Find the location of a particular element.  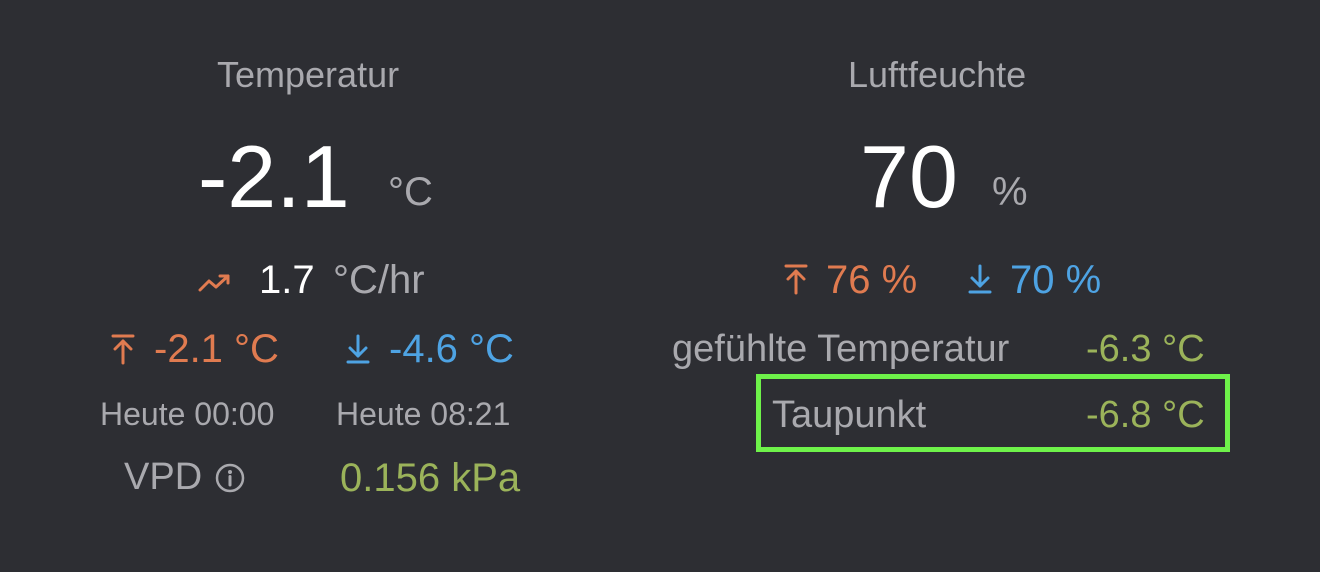

temperature-title: Temperatur is located at coordinates (308, 74).